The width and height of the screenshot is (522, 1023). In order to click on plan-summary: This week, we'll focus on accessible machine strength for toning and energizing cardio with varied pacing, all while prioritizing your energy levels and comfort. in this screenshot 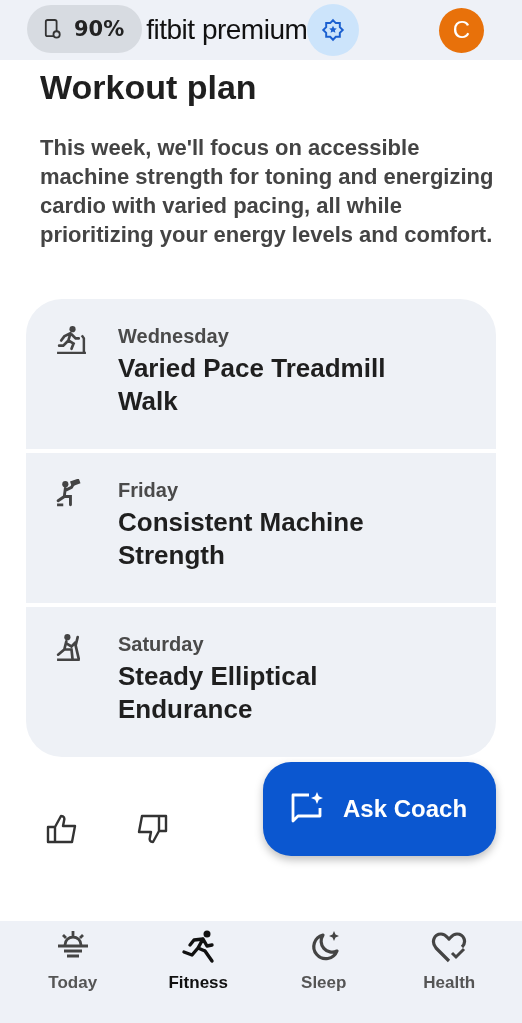, I will do `click(267, 191)`.